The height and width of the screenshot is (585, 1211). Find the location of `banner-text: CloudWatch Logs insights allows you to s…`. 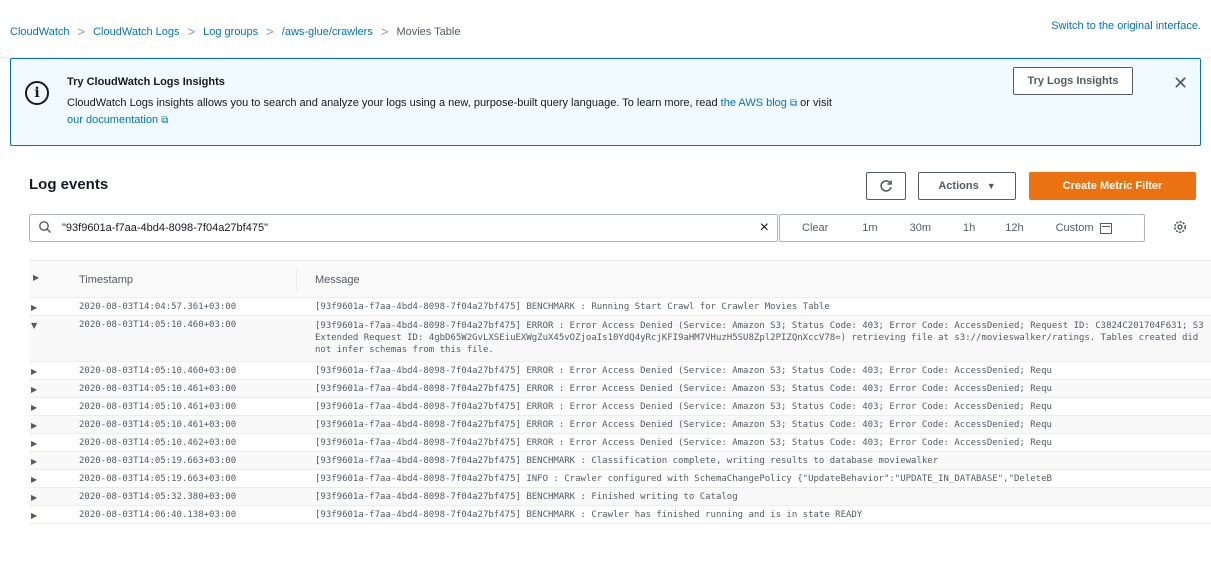

banner-text: CloudWatch Logs insights allows you to s… is located at coordinates (394, 103).